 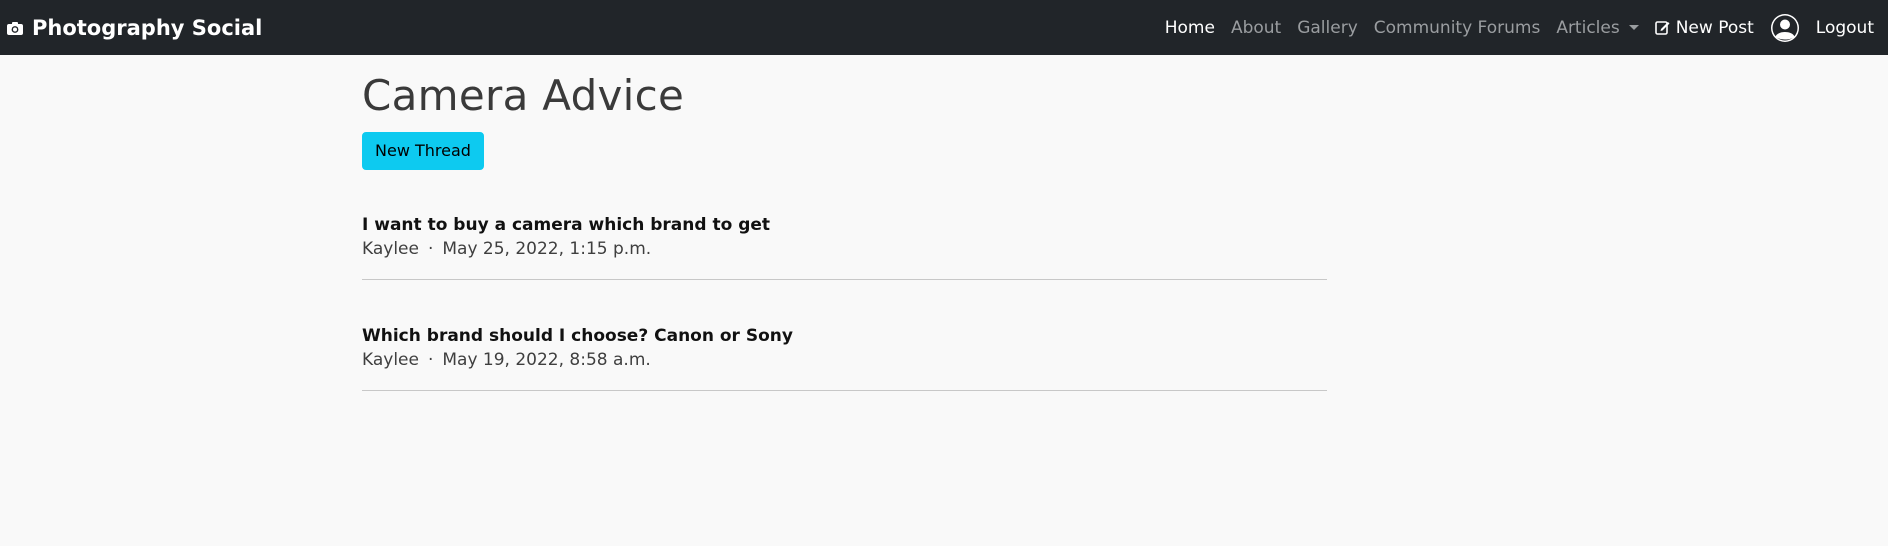 I want to click on edit-icon, so click(x=1663, y=28).